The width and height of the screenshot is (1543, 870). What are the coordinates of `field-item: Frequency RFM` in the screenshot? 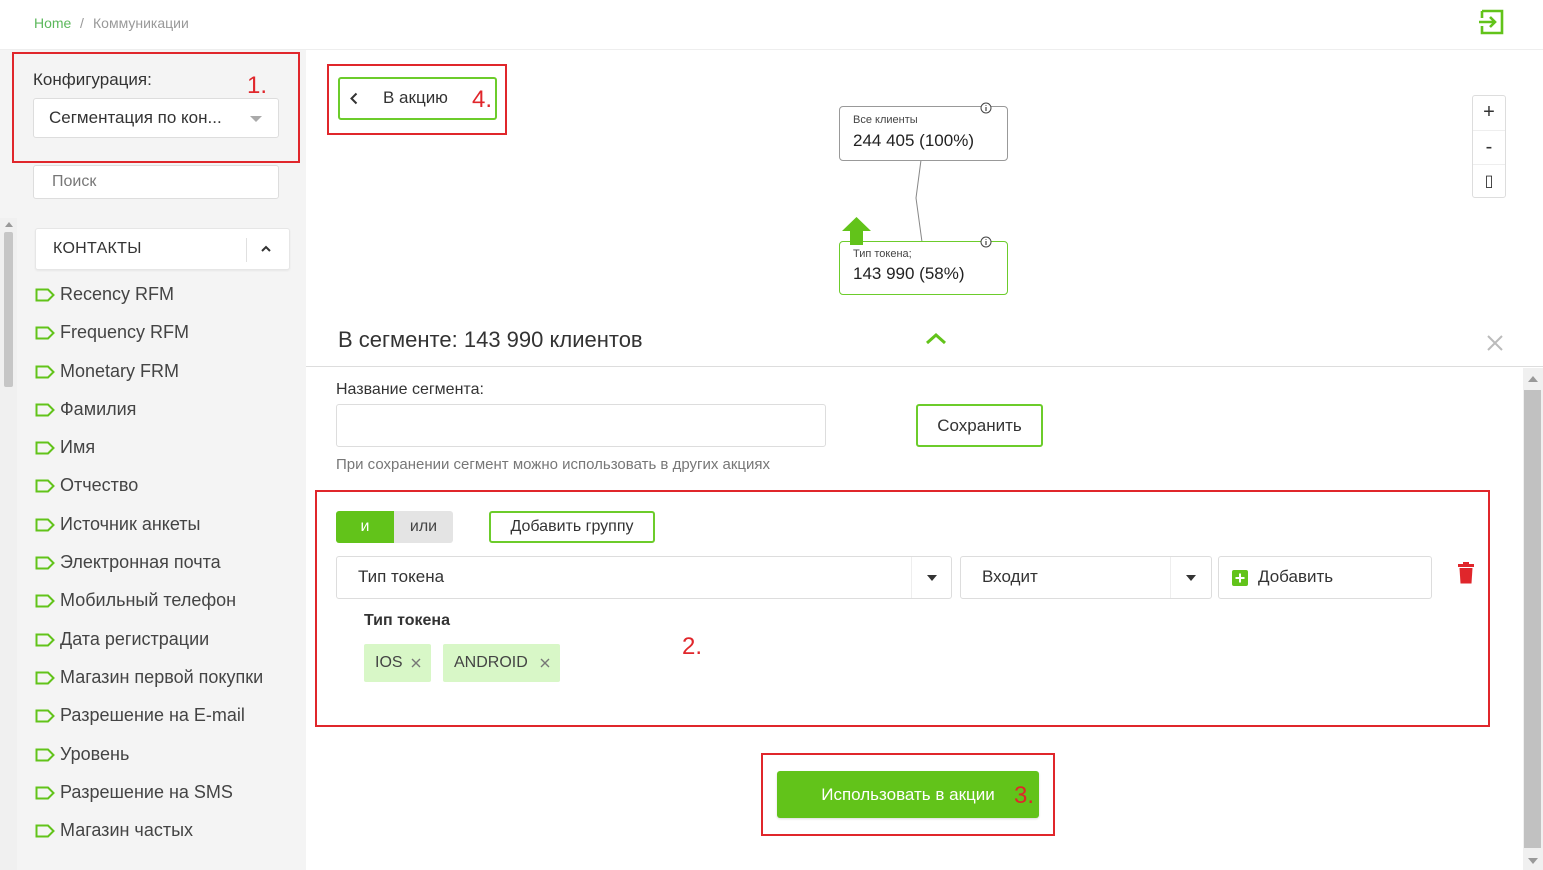 It's located at (164, 332).